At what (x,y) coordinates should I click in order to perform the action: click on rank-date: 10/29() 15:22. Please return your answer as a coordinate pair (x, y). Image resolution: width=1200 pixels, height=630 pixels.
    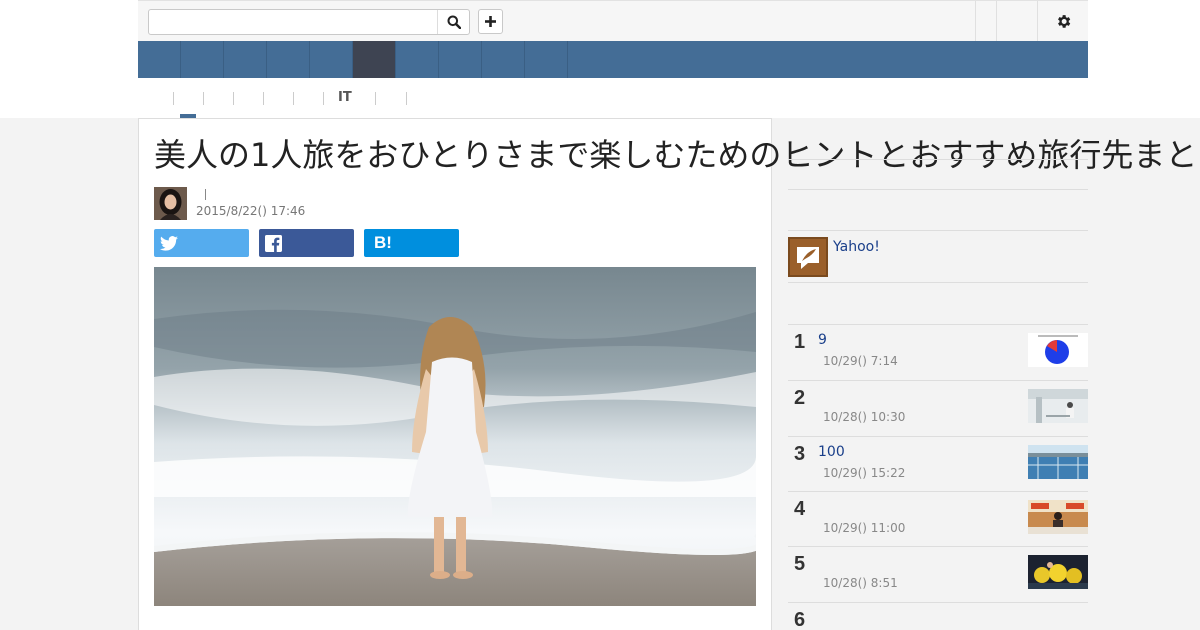
    Looking at the image, I should click on (864, 473).